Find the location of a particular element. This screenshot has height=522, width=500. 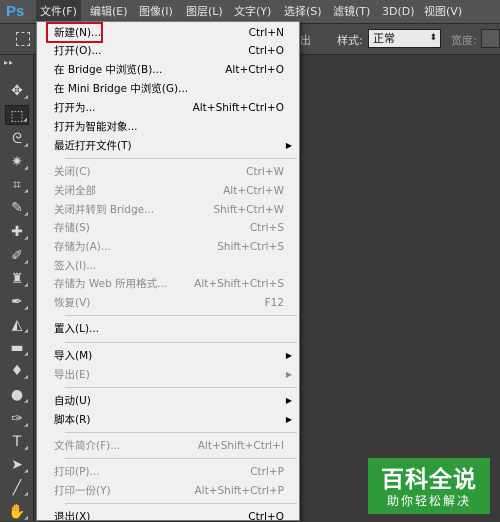

history-brush-tool-icon: ✒ ◢ is located at coordinates (17, 302).